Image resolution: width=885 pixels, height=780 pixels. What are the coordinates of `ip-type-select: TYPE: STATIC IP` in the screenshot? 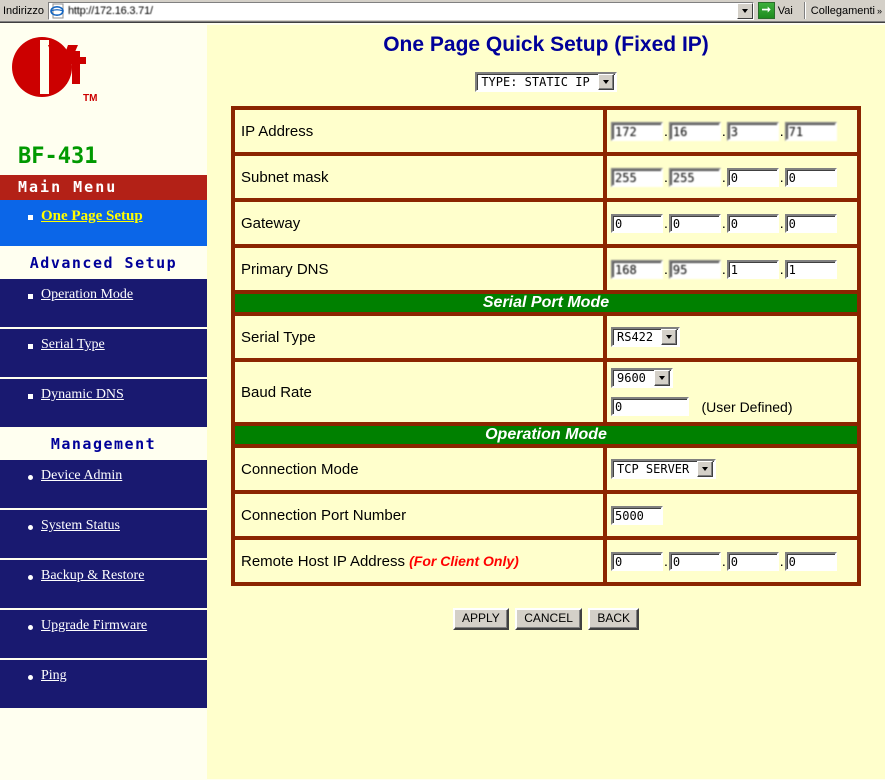 It's located at (546, 82).